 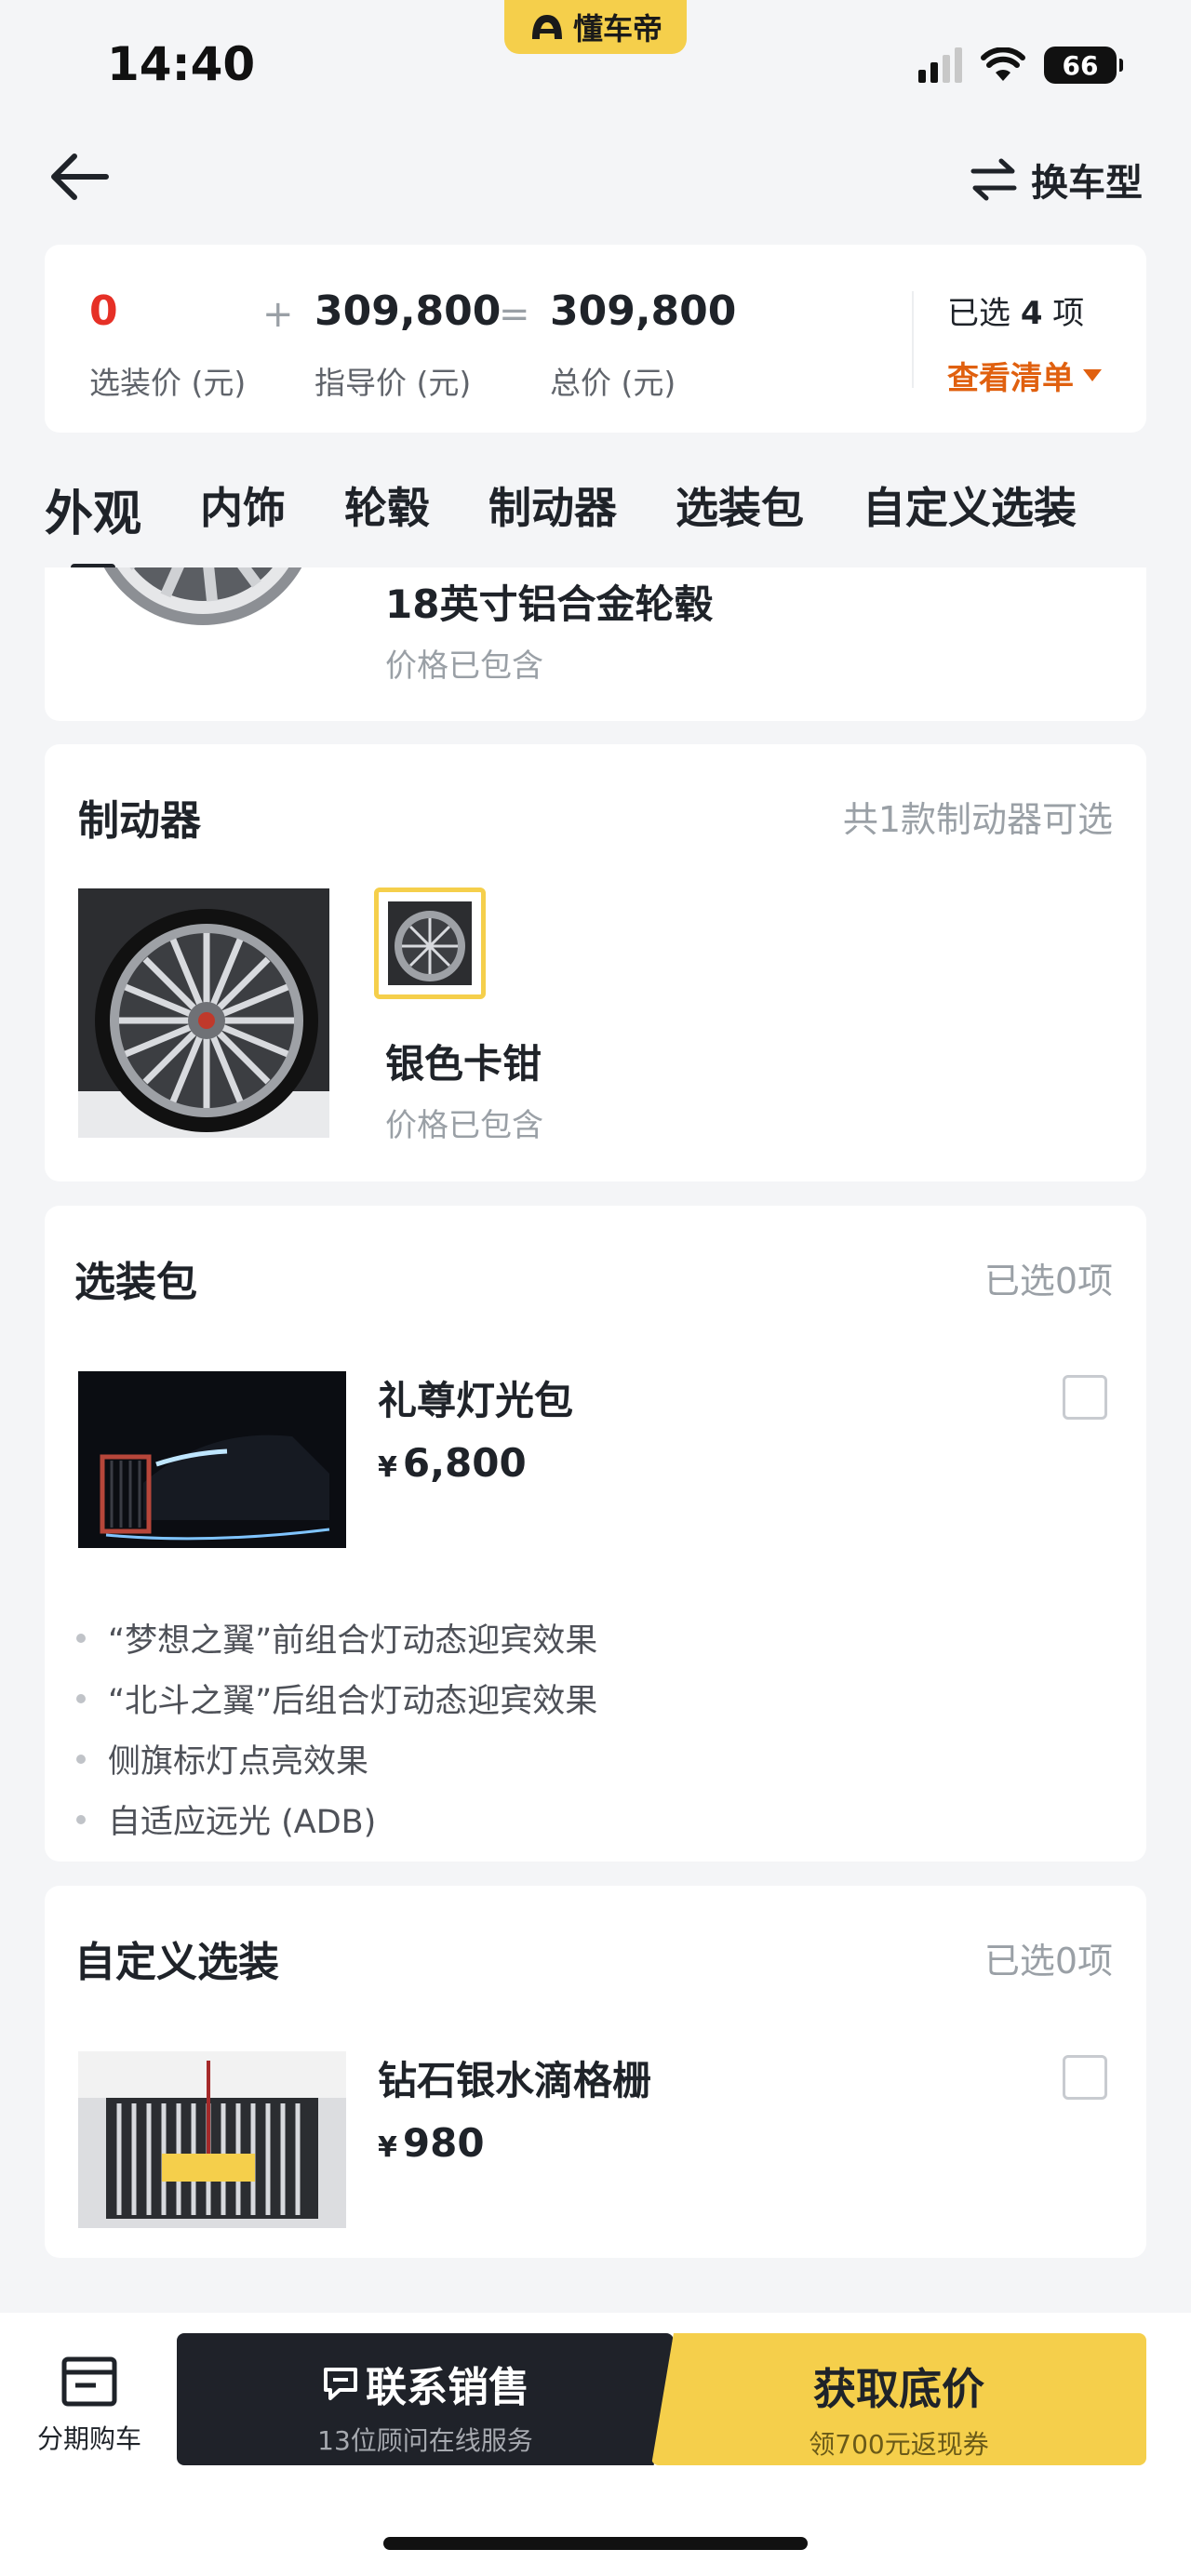 I want to click on brake-option-status: 价格已包含, so click(x=464, y=1125).